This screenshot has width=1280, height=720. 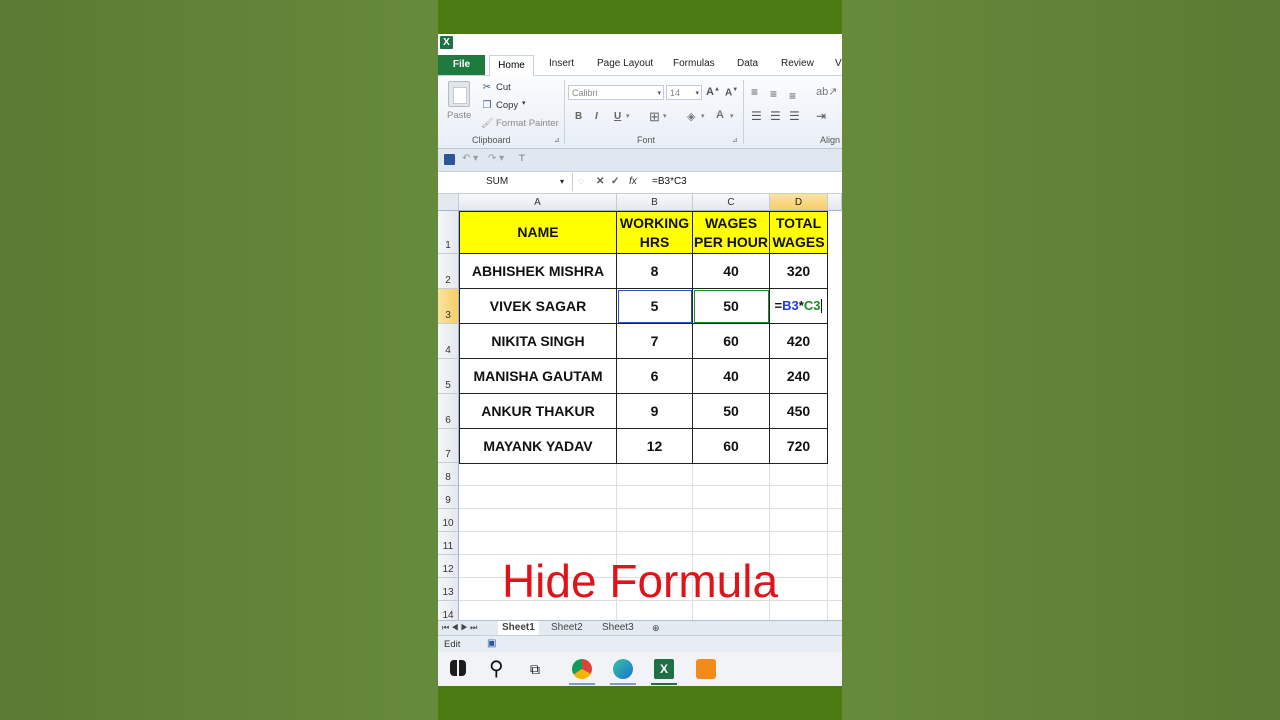 I want to click on column-header-b: B, so click(x=655, y=202).